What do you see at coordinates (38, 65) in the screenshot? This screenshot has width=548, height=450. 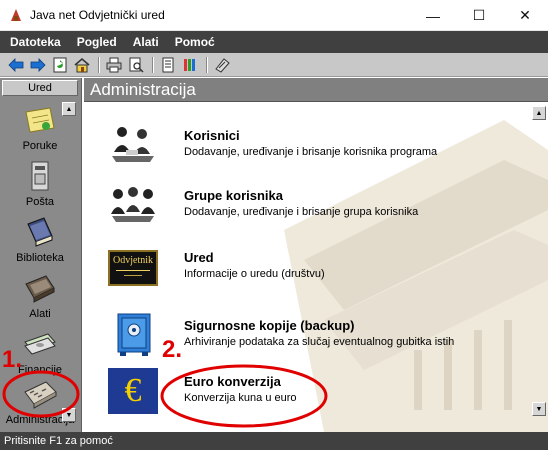 I see `forward-arrow-icon` at bounding box center [38, 65].